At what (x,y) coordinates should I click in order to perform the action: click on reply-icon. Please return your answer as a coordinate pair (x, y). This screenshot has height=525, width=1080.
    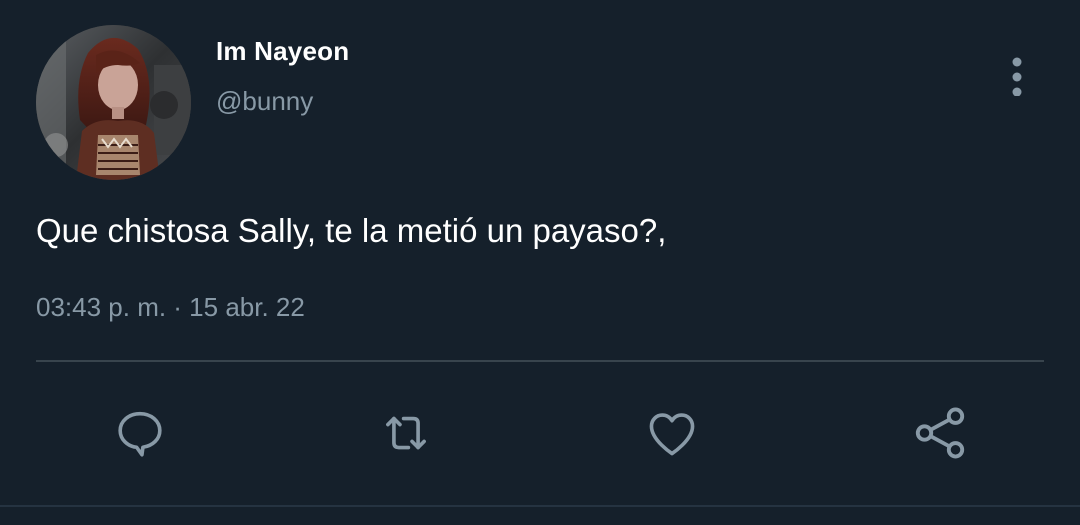
    Looking at the image, I should click on (140, 434).